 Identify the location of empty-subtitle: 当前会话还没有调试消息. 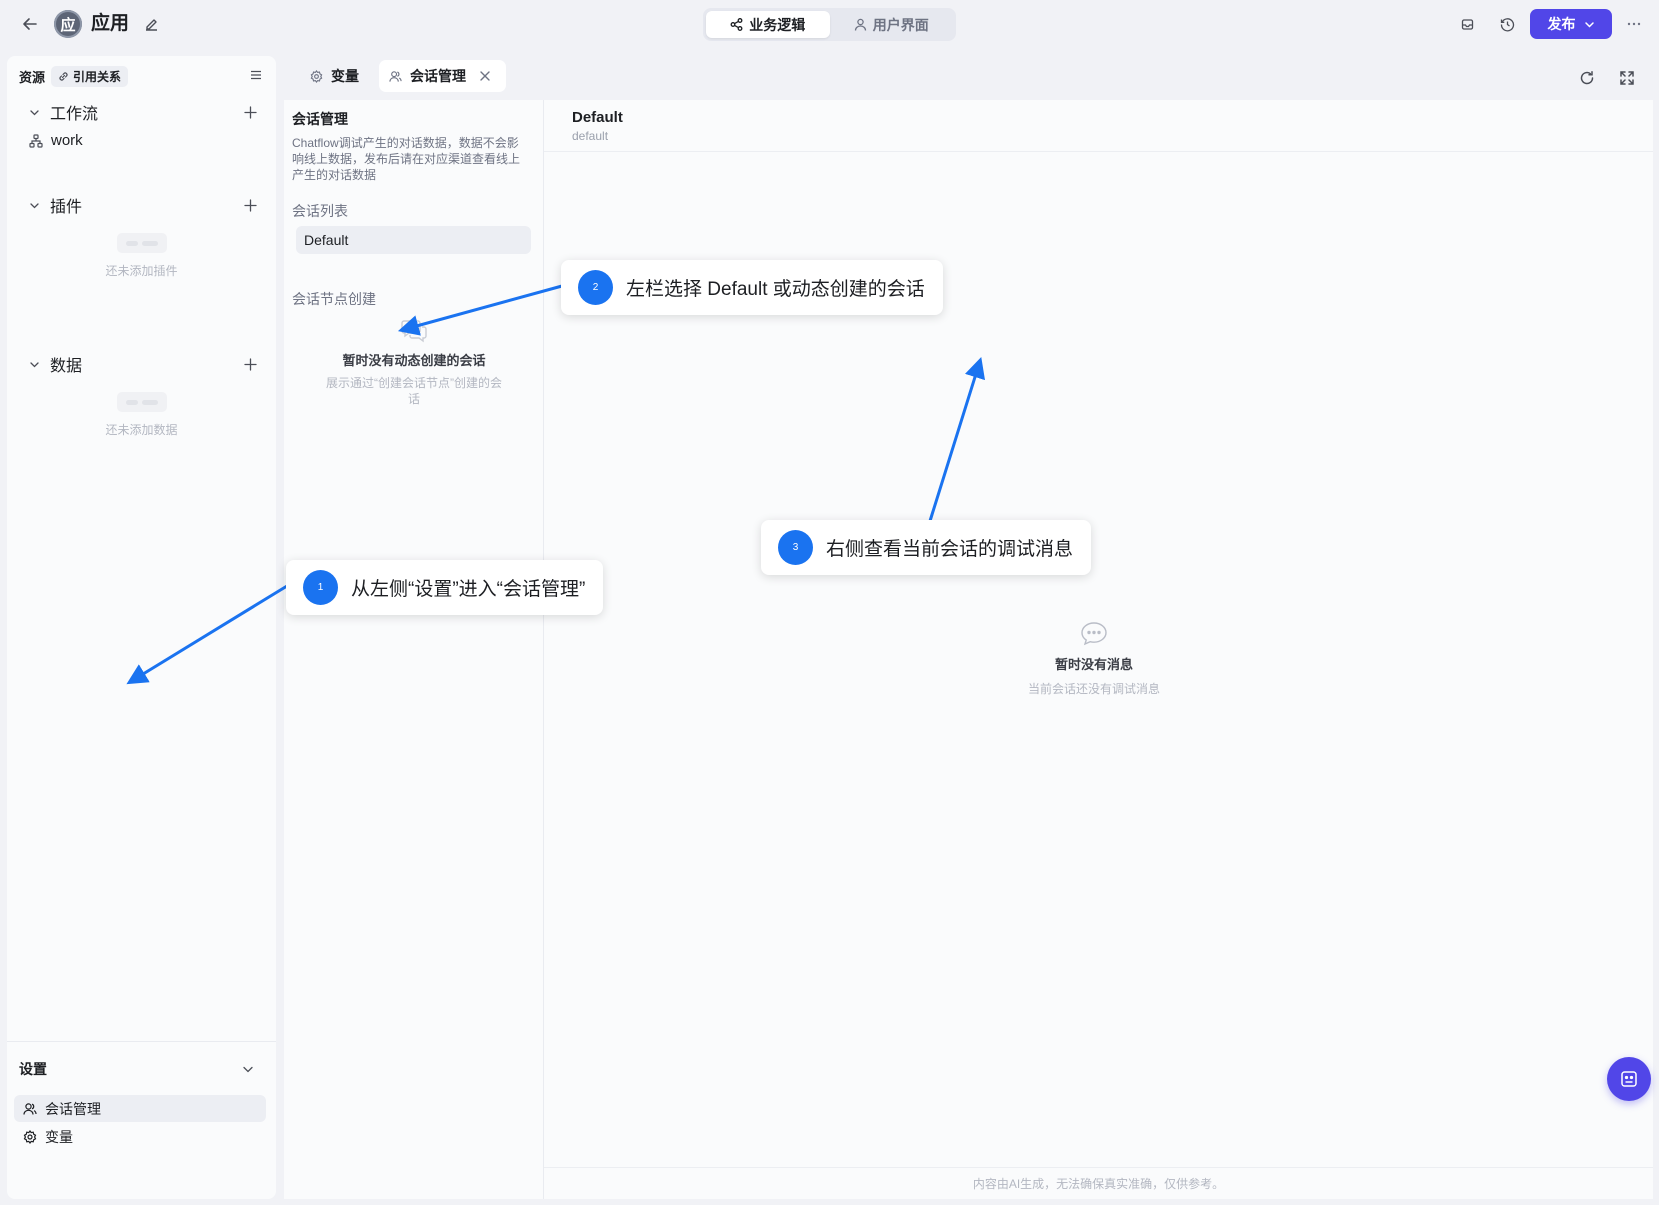
(1093, 689).